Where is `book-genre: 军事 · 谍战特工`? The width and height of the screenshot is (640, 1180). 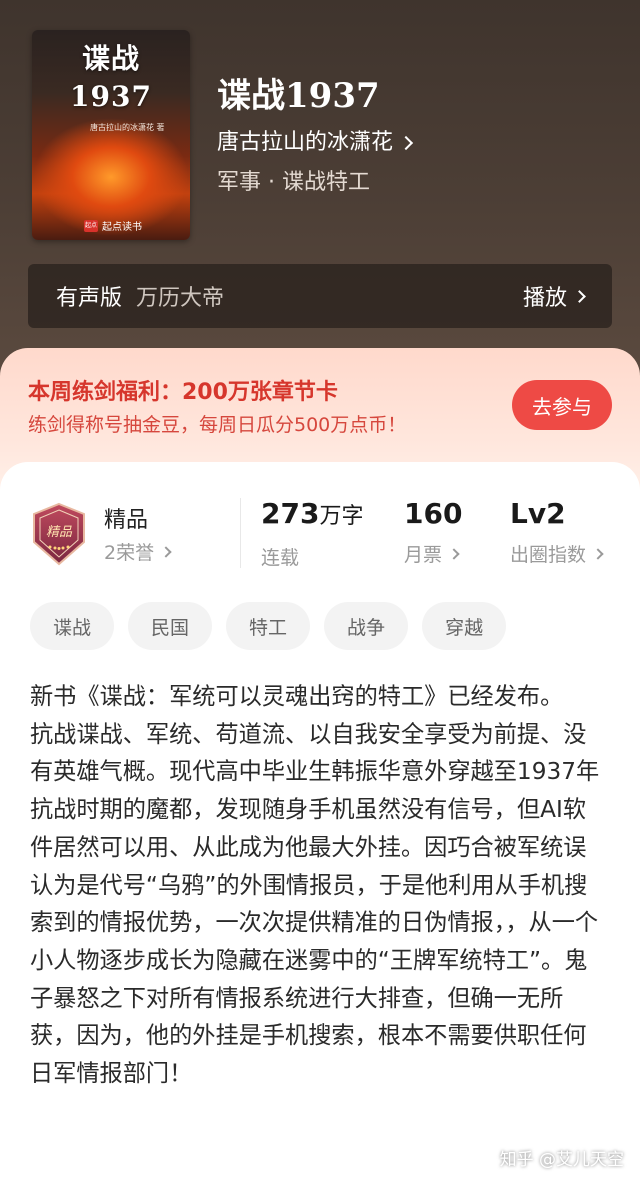
book-genre: 军事 · 谍战特工 is located at coordinates (293, 182).